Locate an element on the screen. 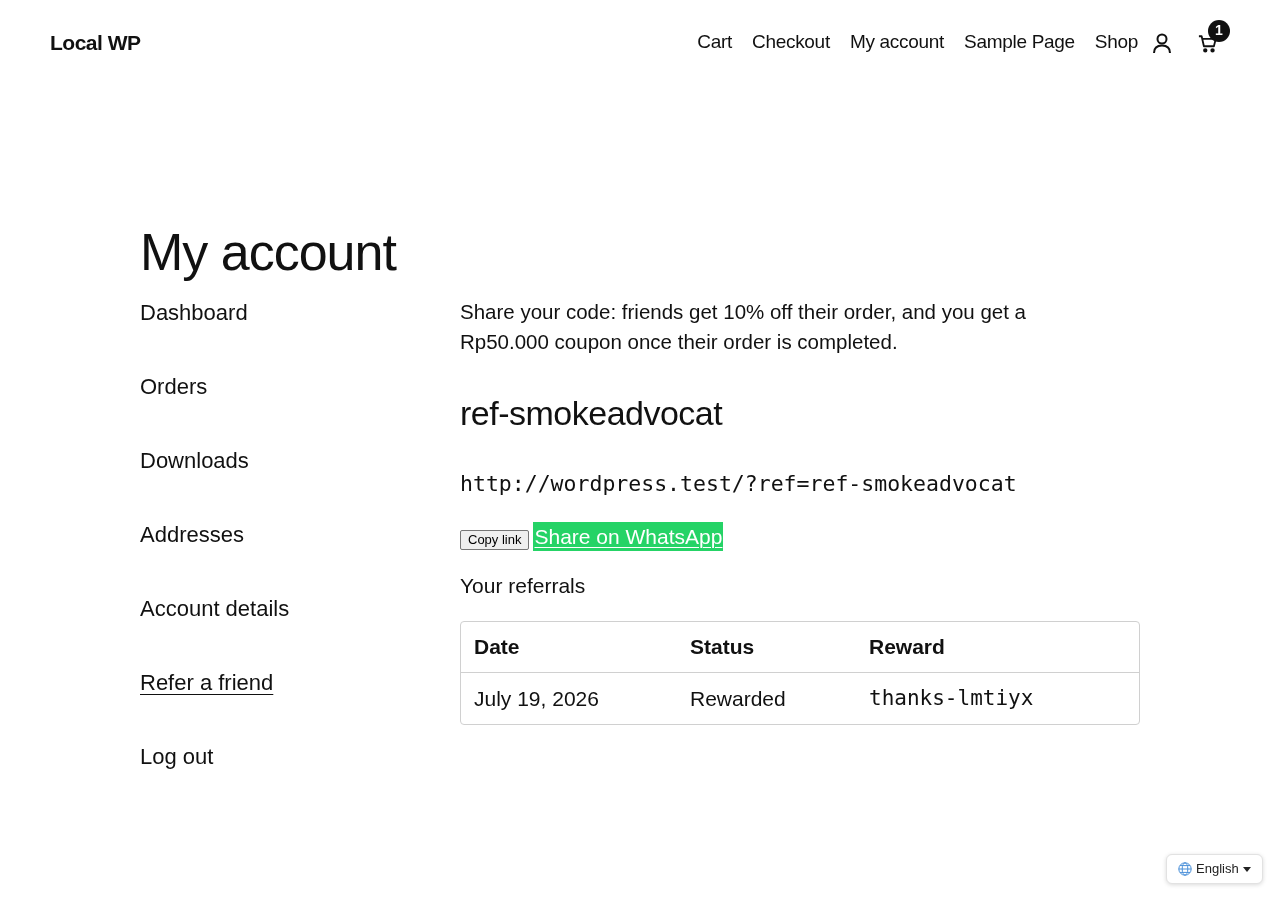 The height and width of the screenshot is (900, 1280). page-title: My account is located at coordinates (268, 252).